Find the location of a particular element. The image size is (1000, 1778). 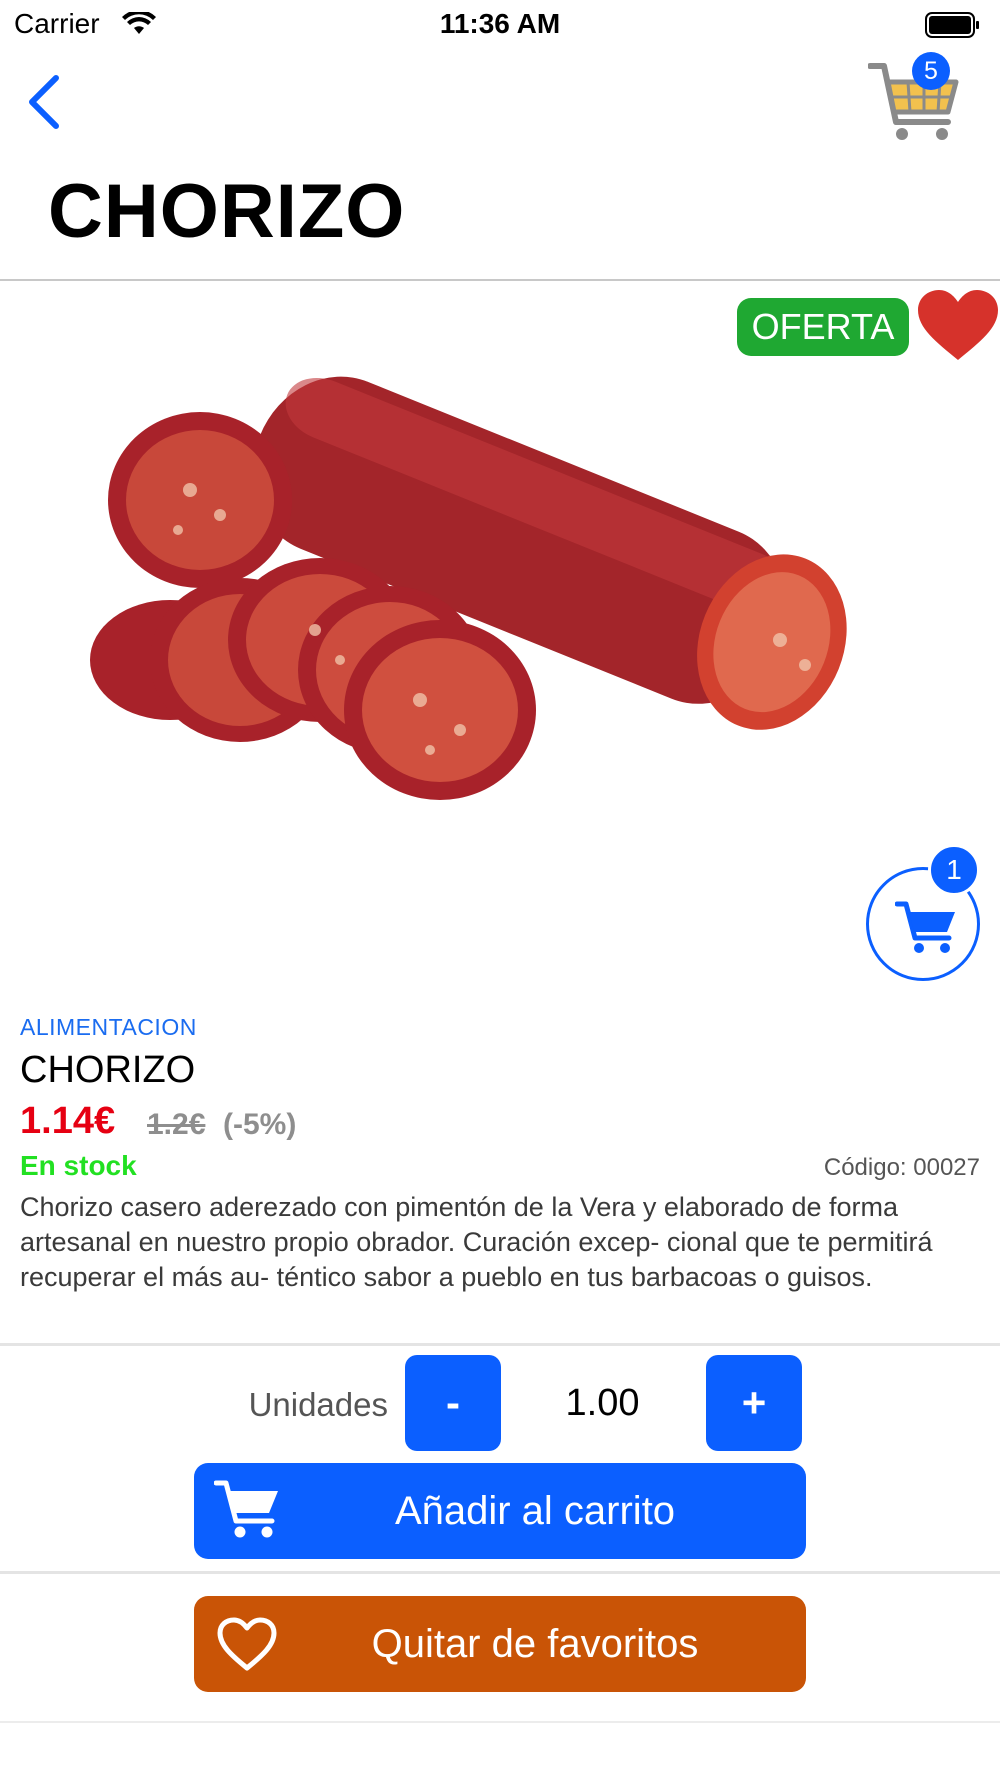

quantity-increase-button: + is located at coordinates (754, 1403).